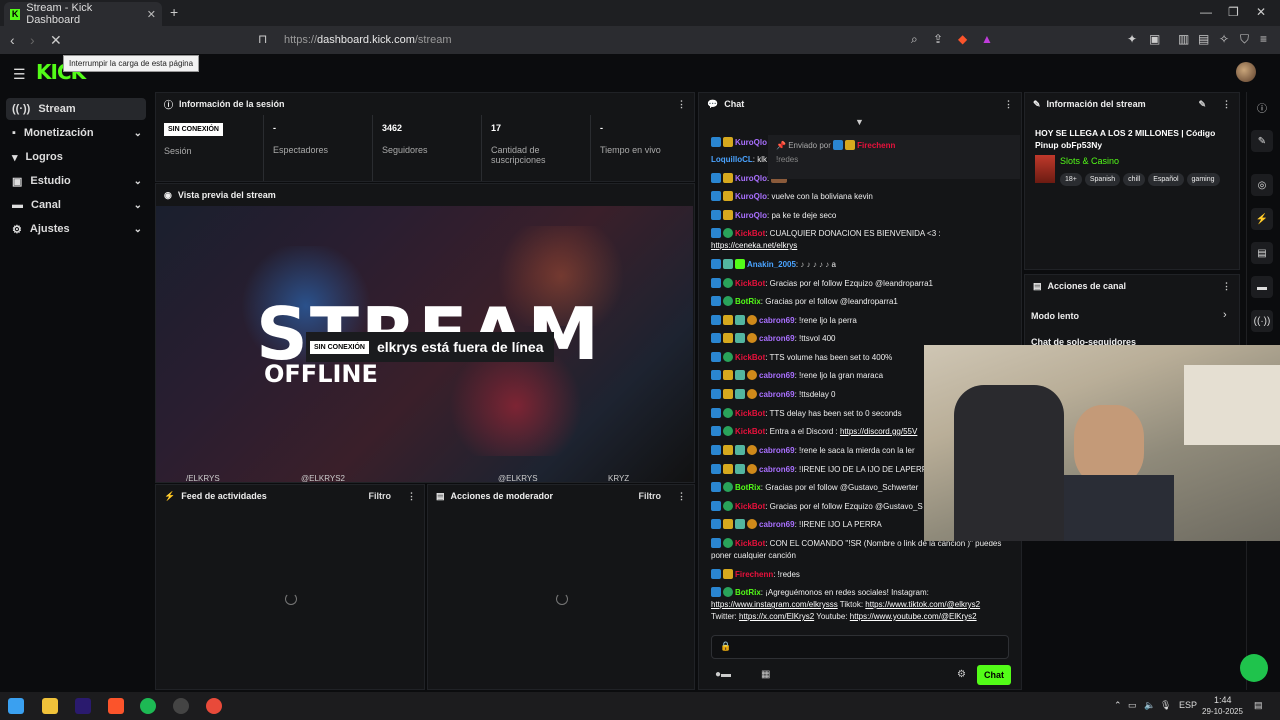  I want to click on obs-icon, so click(181, 706).